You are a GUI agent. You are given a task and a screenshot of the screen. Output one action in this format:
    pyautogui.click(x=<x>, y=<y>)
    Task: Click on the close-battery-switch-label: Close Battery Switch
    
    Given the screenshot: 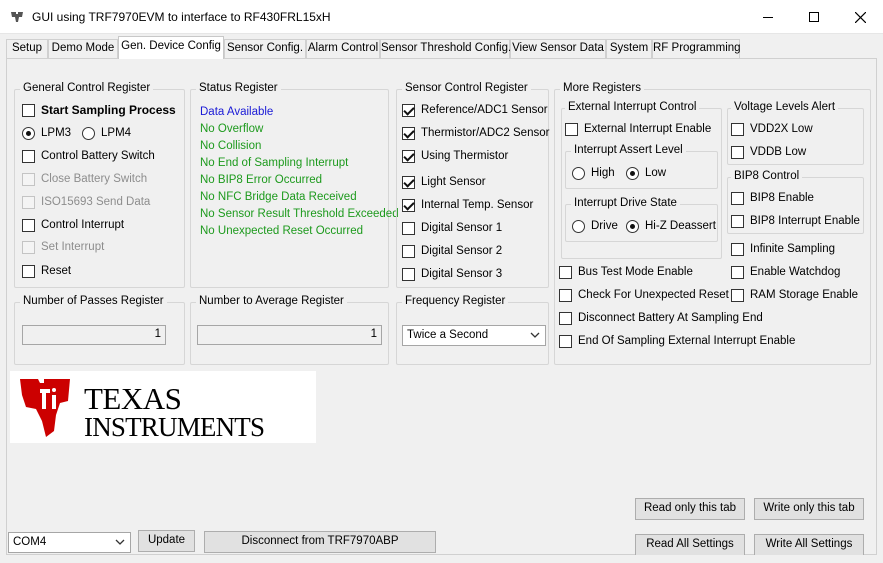 What is the action you would take?
    pyautogui.click(x=94, y=179)
    